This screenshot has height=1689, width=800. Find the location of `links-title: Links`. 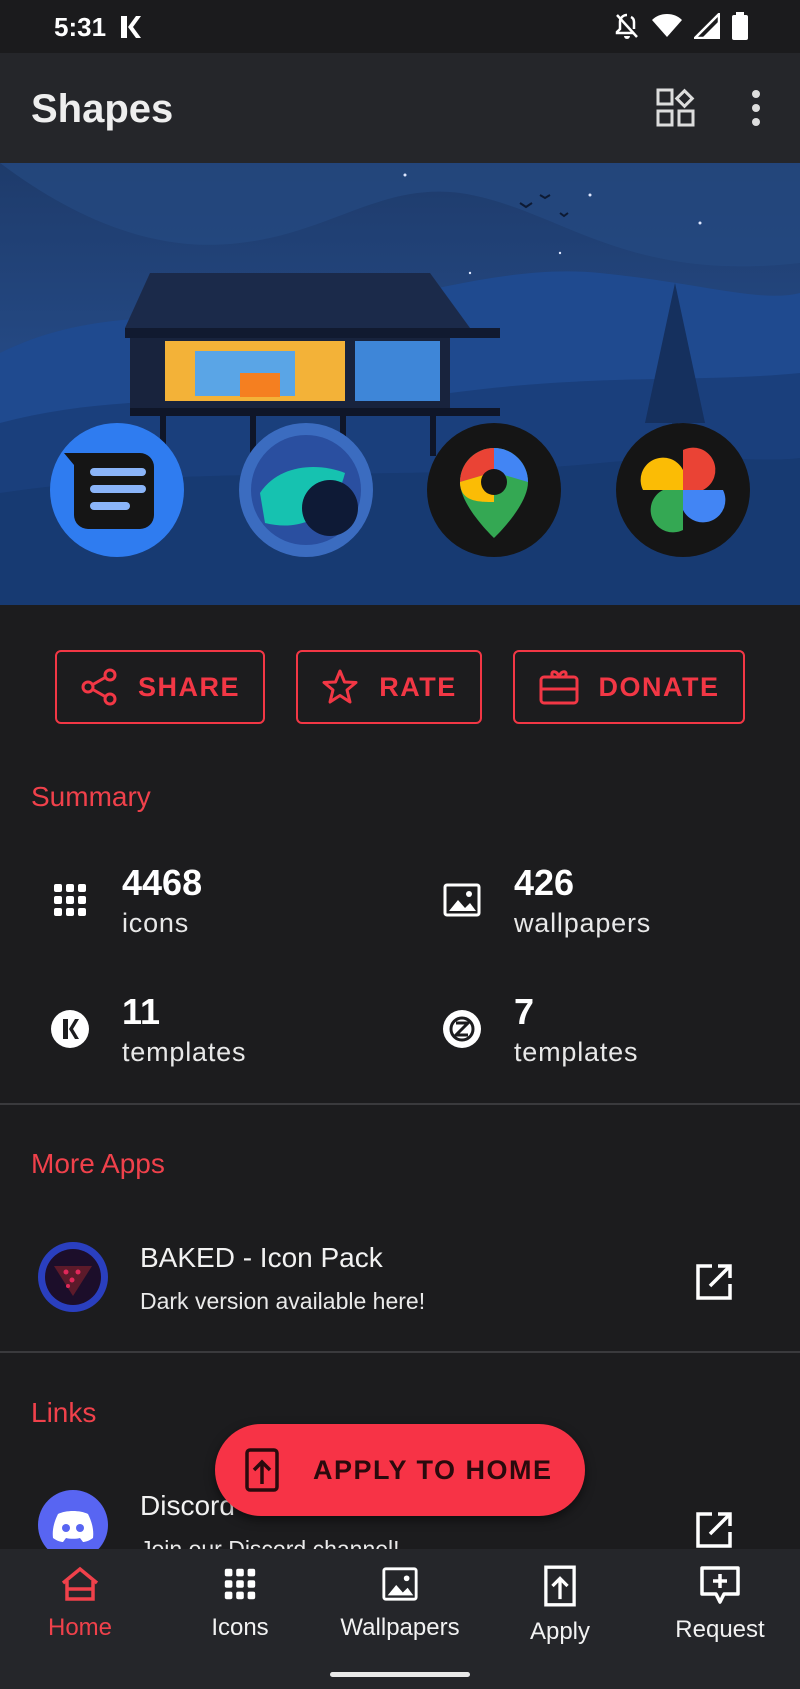

links-title: Links is located at coordinates (64, 1412).